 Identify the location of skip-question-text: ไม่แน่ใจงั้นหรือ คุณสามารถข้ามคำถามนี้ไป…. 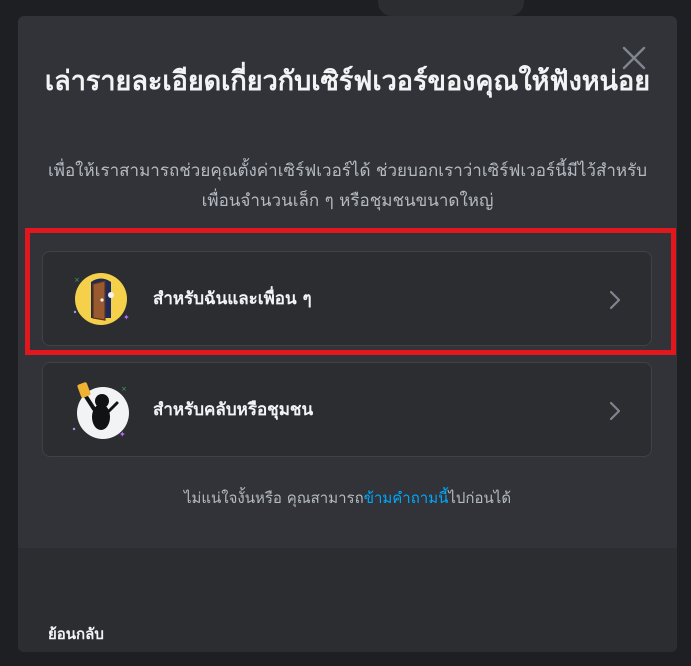
(347, 498).